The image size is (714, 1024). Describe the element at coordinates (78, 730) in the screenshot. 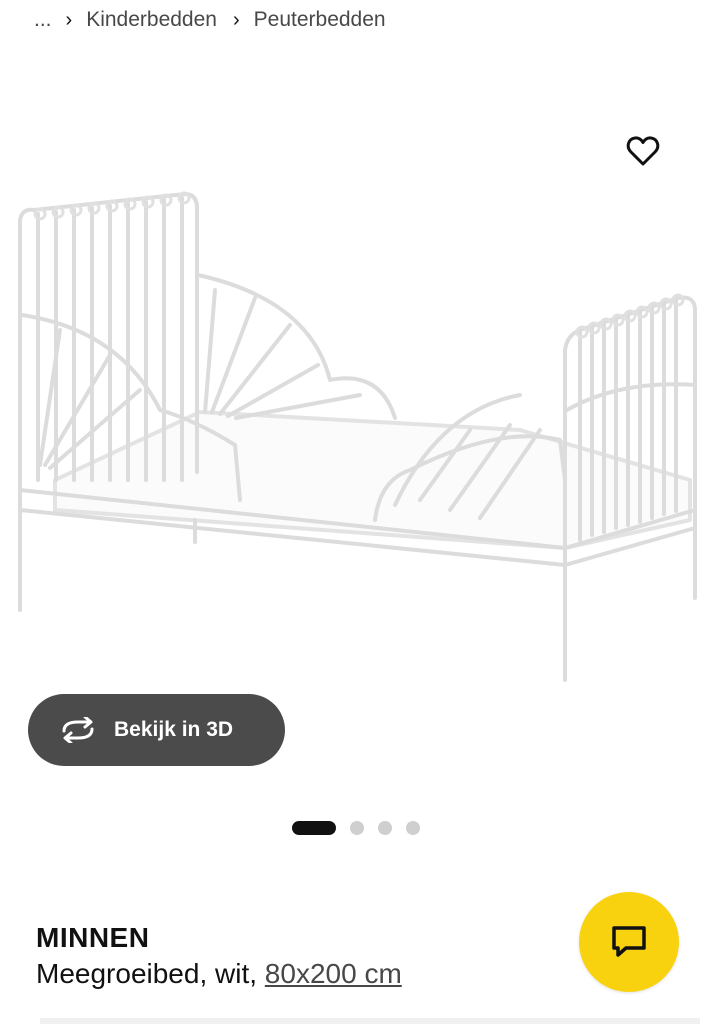

I see `rotate-3d-icon` at that location.